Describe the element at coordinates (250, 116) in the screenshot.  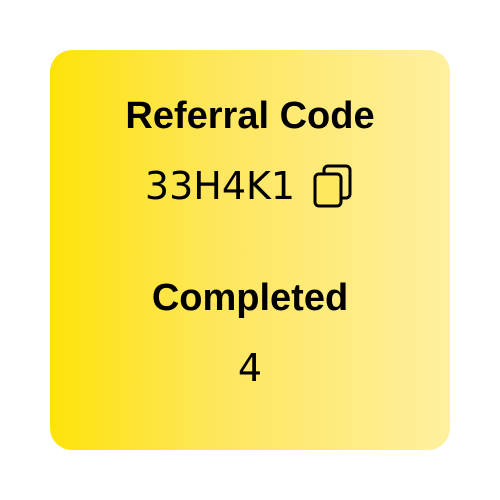
I see `referral-code-heading: Referral Code` at that location.